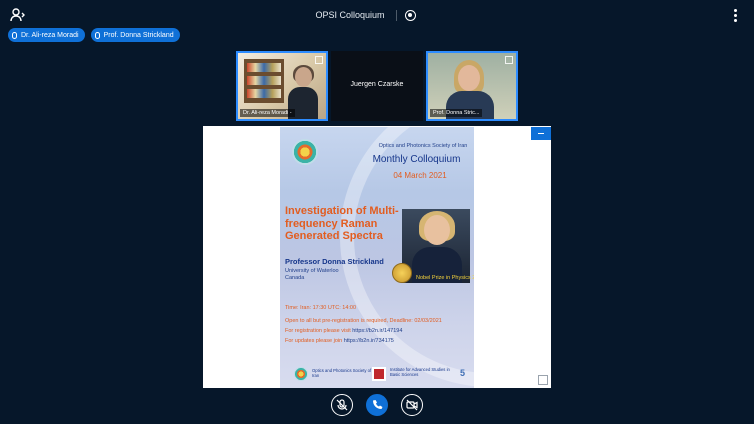 The image size is (754, 424). Describe the element at coordinates (445, 278) in the screenshot. I see `nobel-label: Nobel Prize in Physics 2018` at that location.